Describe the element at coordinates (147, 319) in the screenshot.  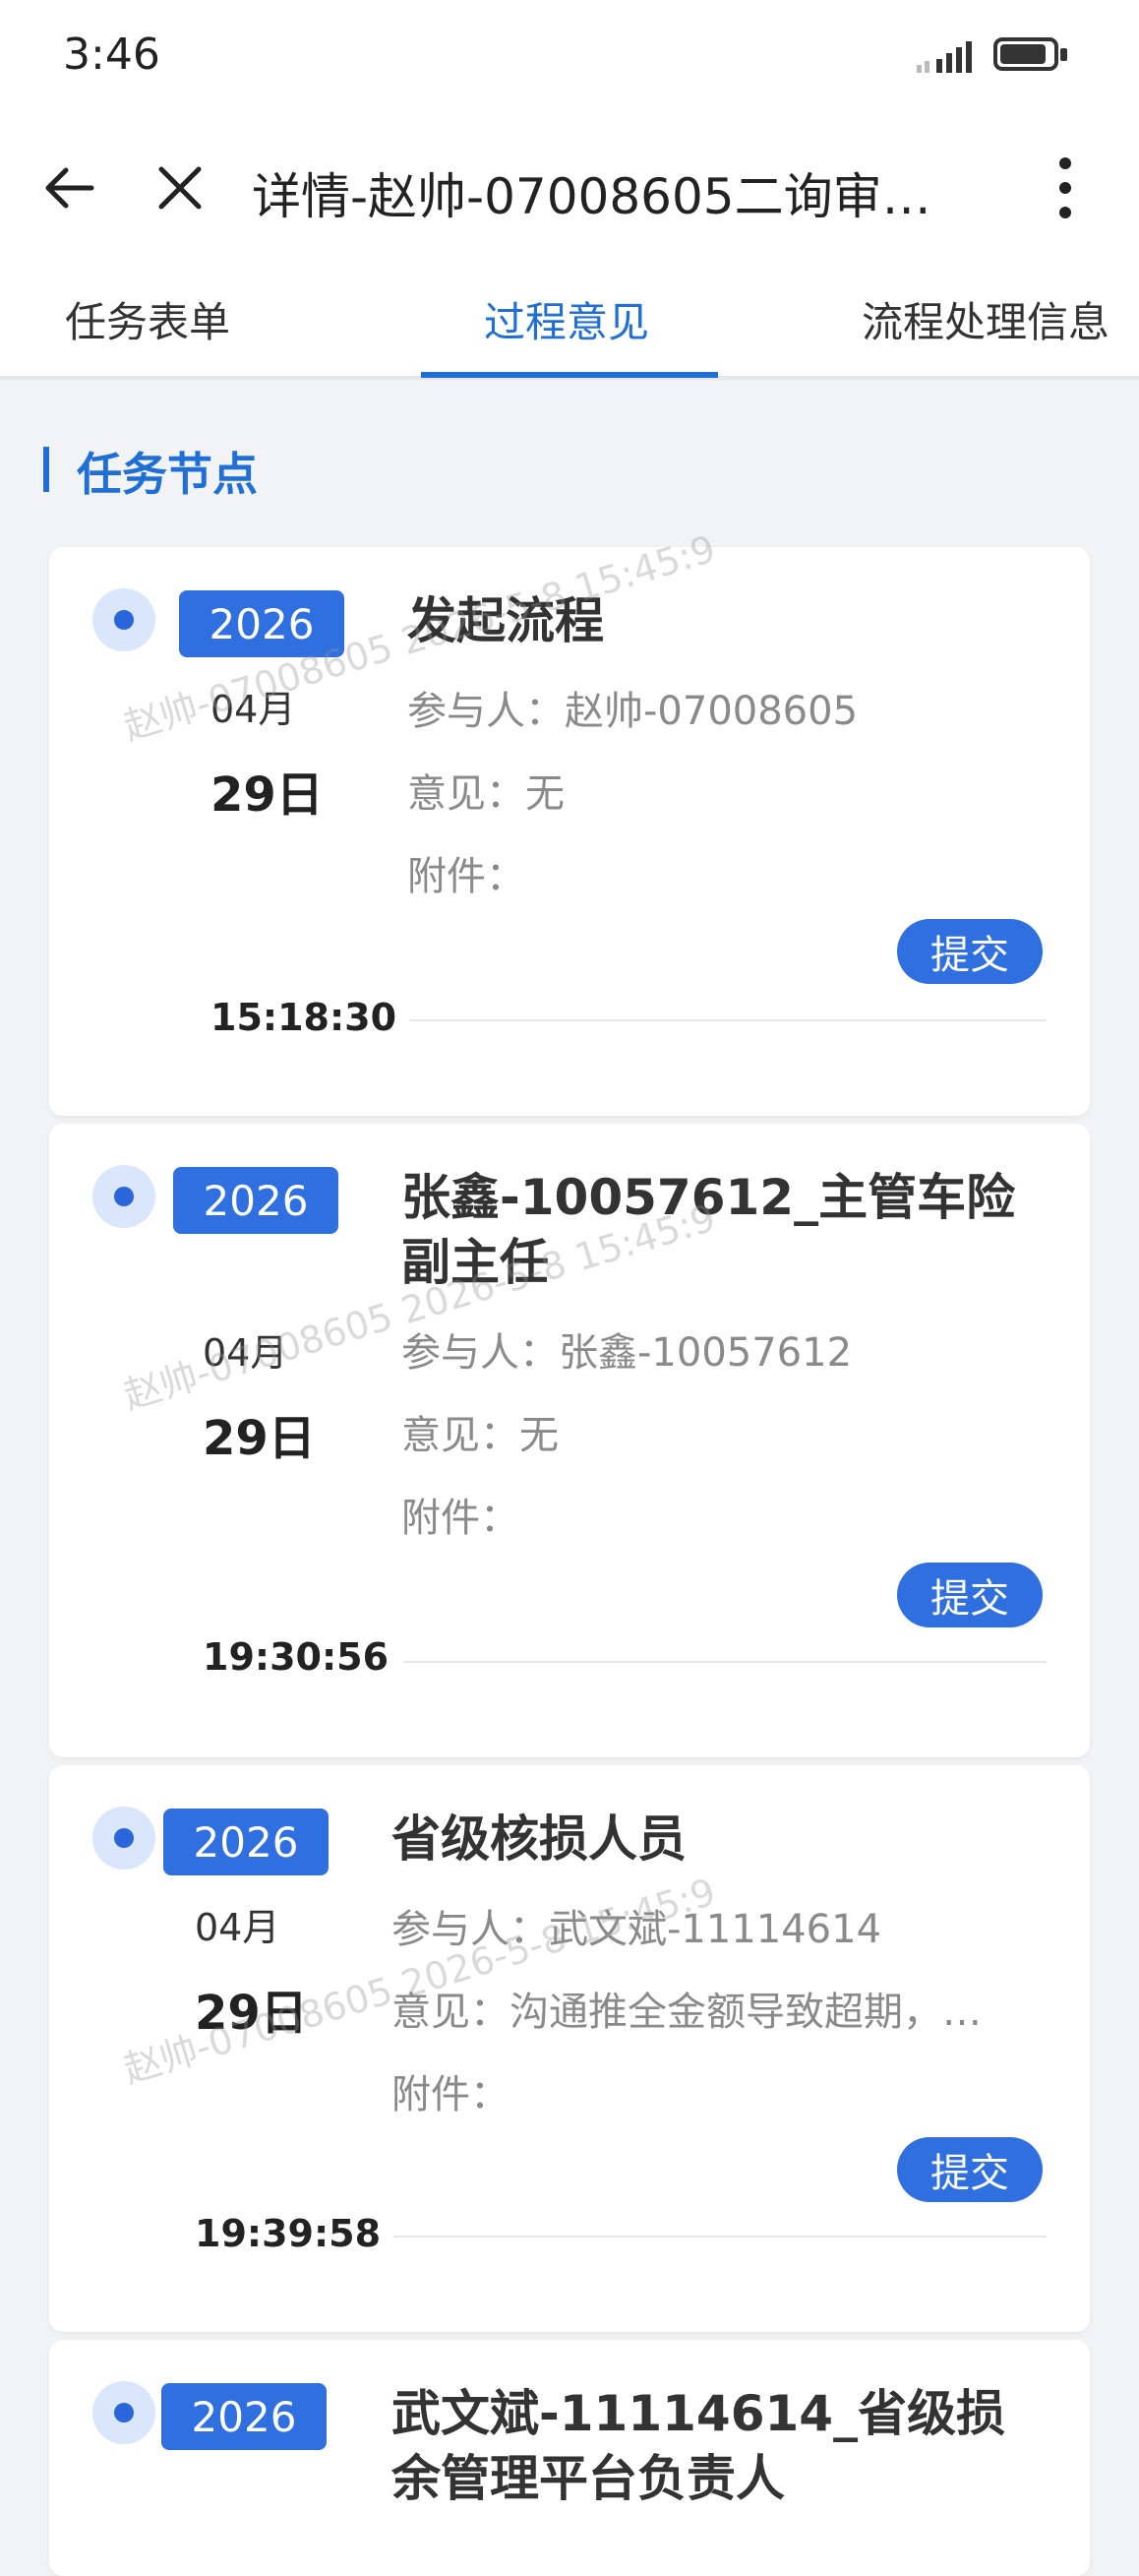
I see `tab-task-form: 任务表单` at that location.